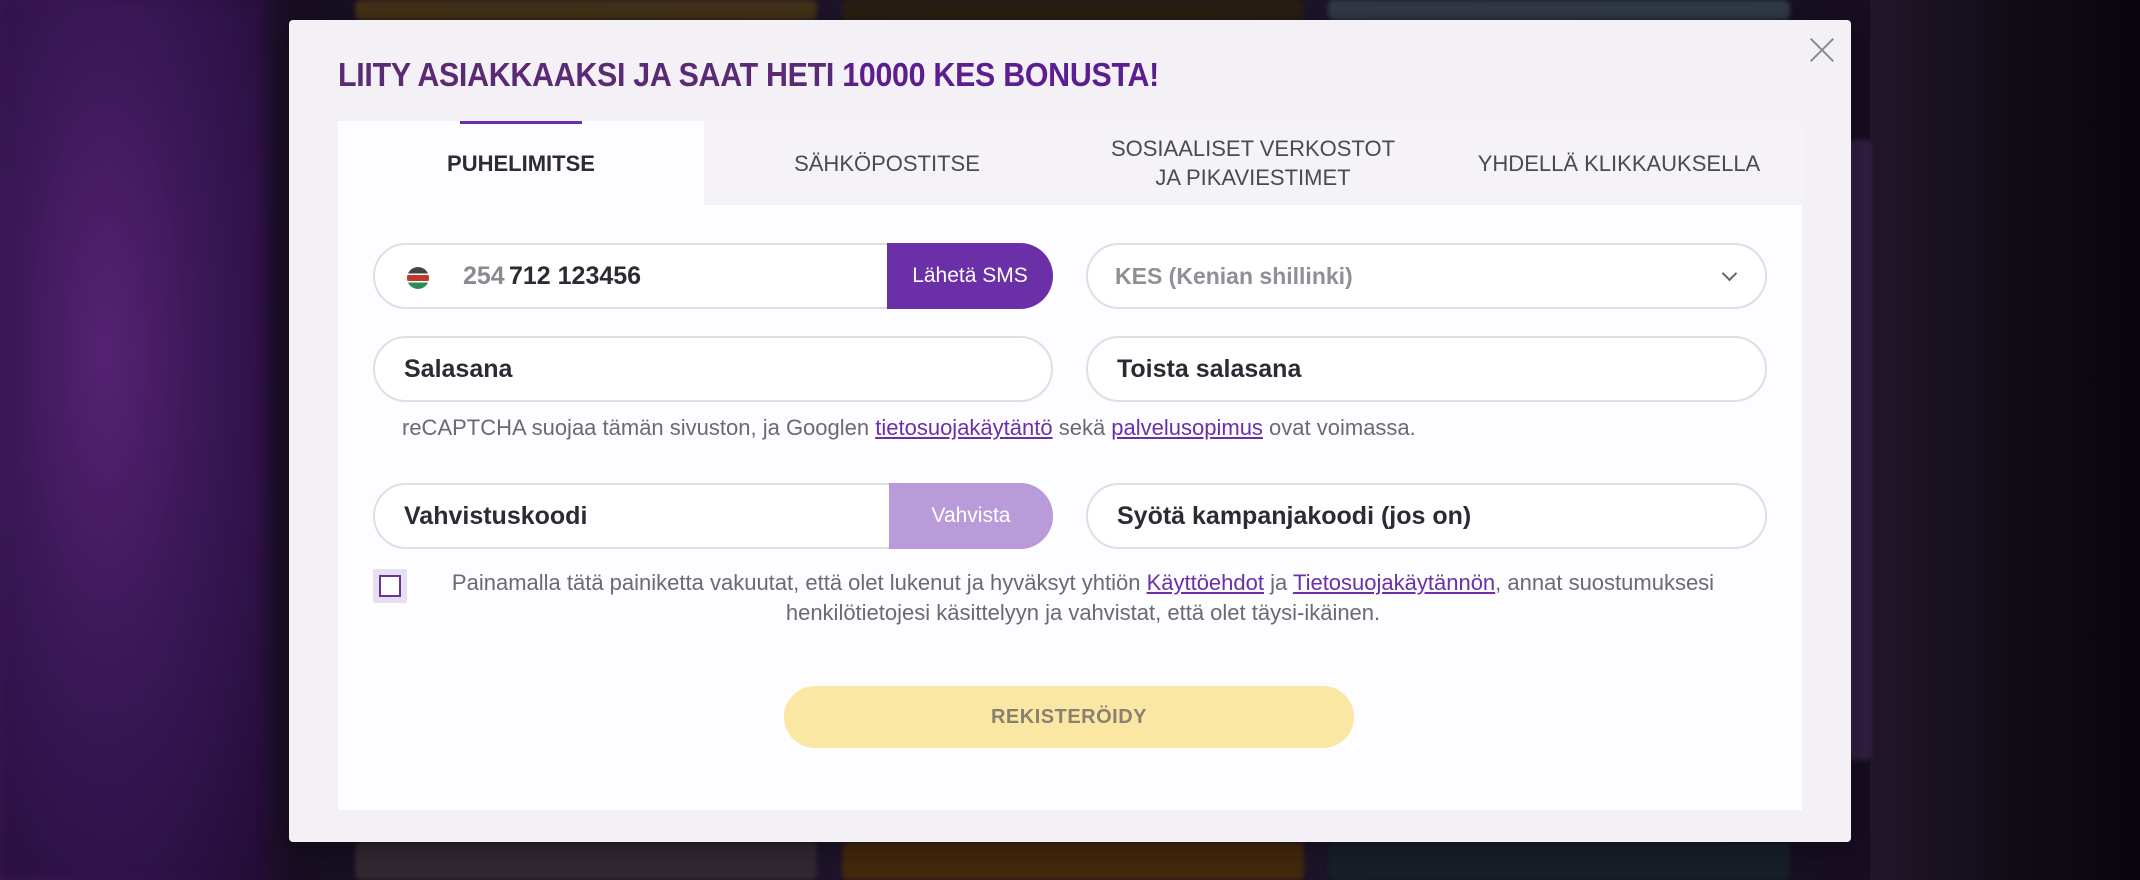 This screenshot has height=880, width=2140. What do you see at coordinates (971, 516) in the screenshot?
I see `verify-button: Vahvista` at bounding box center [971, 516].